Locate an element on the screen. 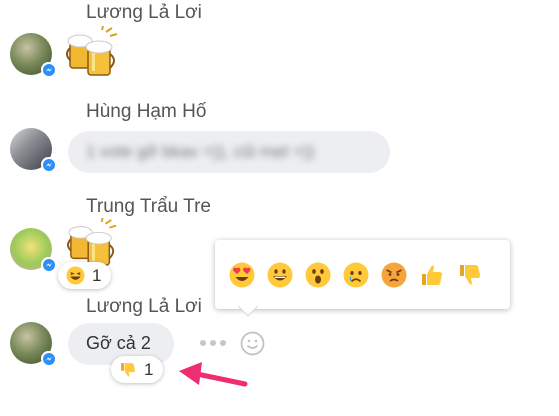  message-text: Gỡ cả 2 is located at coordinates (118, 343).